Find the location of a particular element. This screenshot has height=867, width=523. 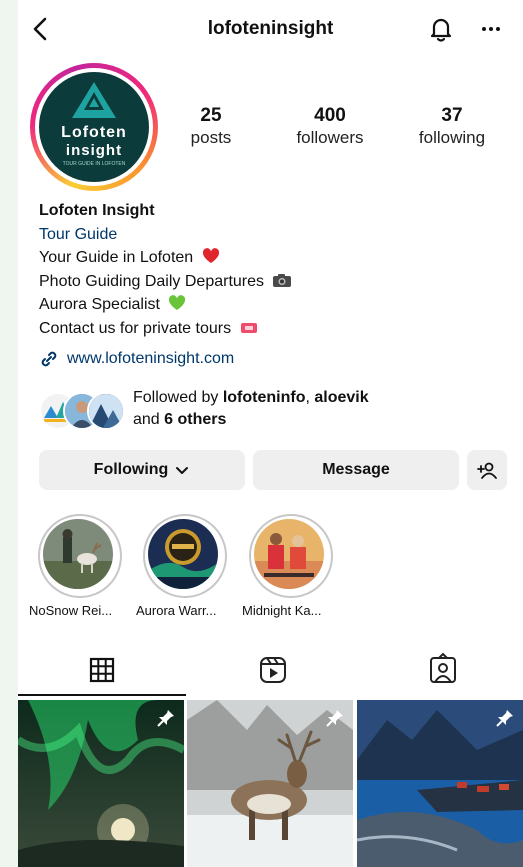

bio-line: Aurora Specialist is located at coordinates (269, 305).